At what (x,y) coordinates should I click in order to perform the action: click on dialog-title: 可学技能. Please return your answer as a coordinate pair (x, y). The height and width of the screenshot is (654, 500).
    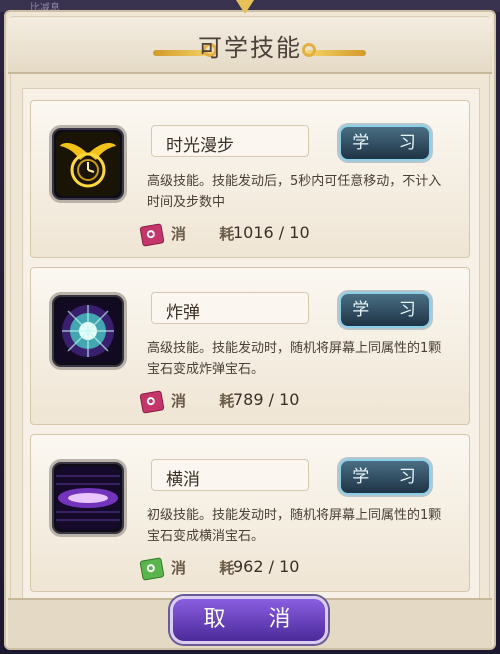
    Looking at the image, I should click on (250, 48).